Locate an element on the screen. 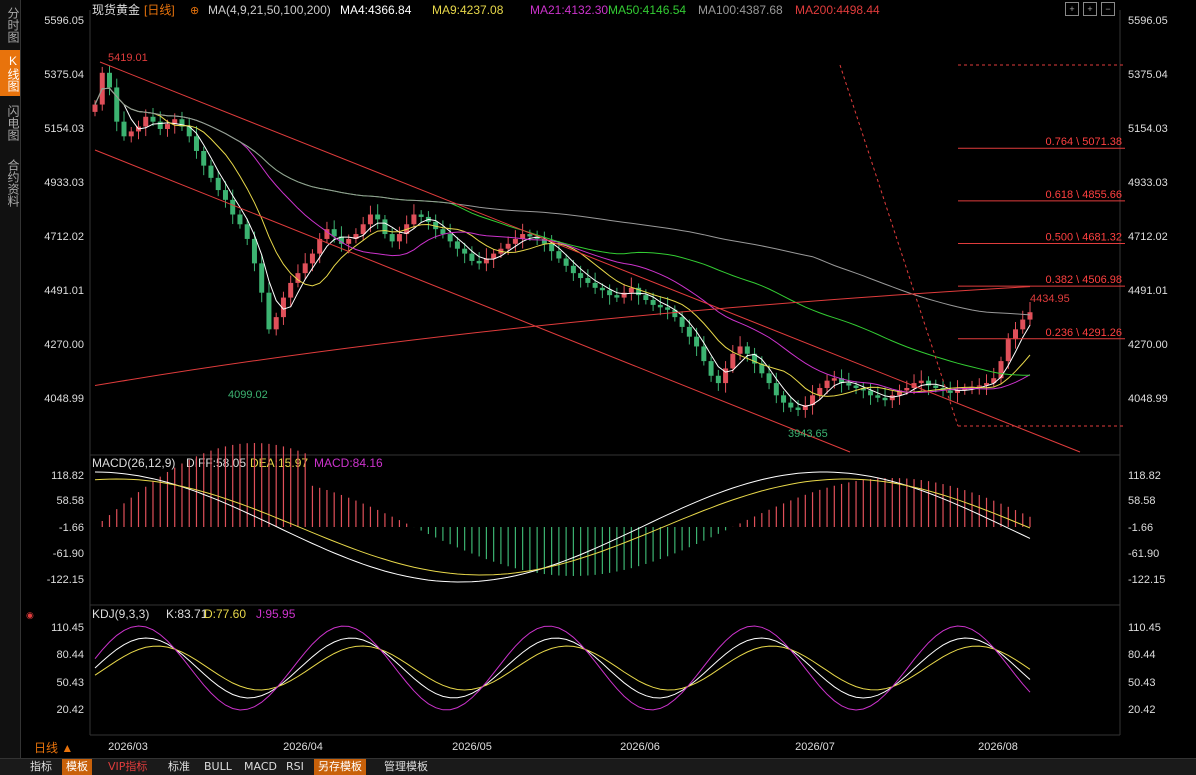 The height and width of the screenshot is (775, 1196). bottom-tab-vip: VIP指标 is located at coordinates (127, 767).